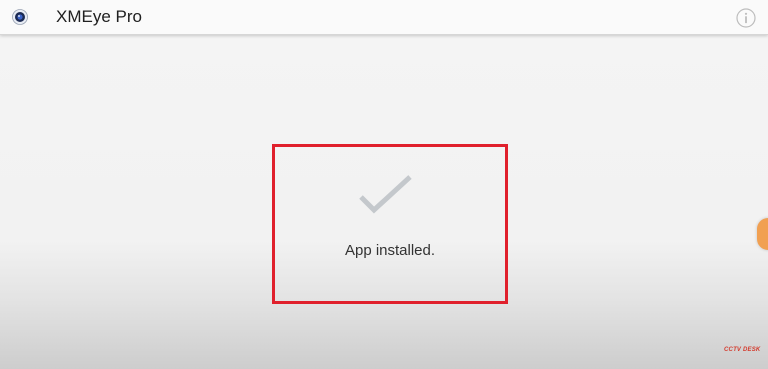 The height and width of the screenshot is (369, 768). I want to click on app-bar: XMEye Pro, so click(384, 17).